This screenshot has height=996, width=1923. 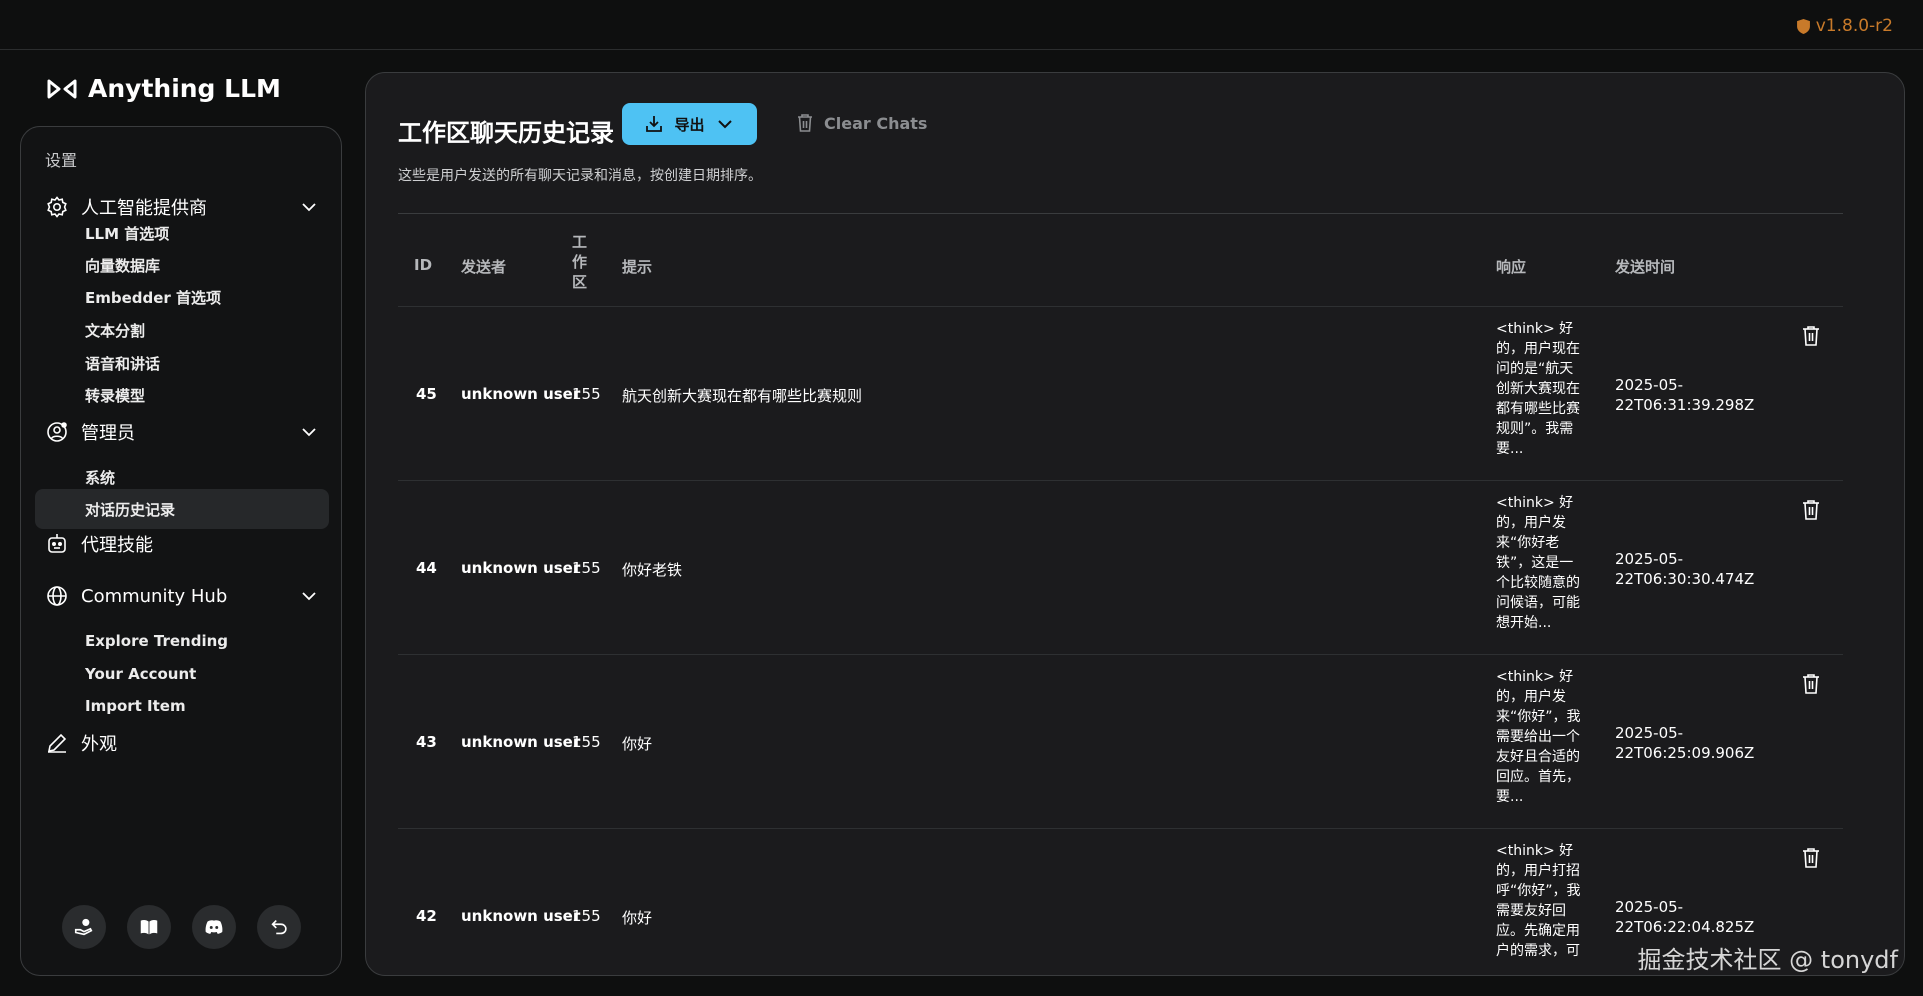 I want to click on version-badge: v1.8.0-r2, so click(x=1844, y=26).